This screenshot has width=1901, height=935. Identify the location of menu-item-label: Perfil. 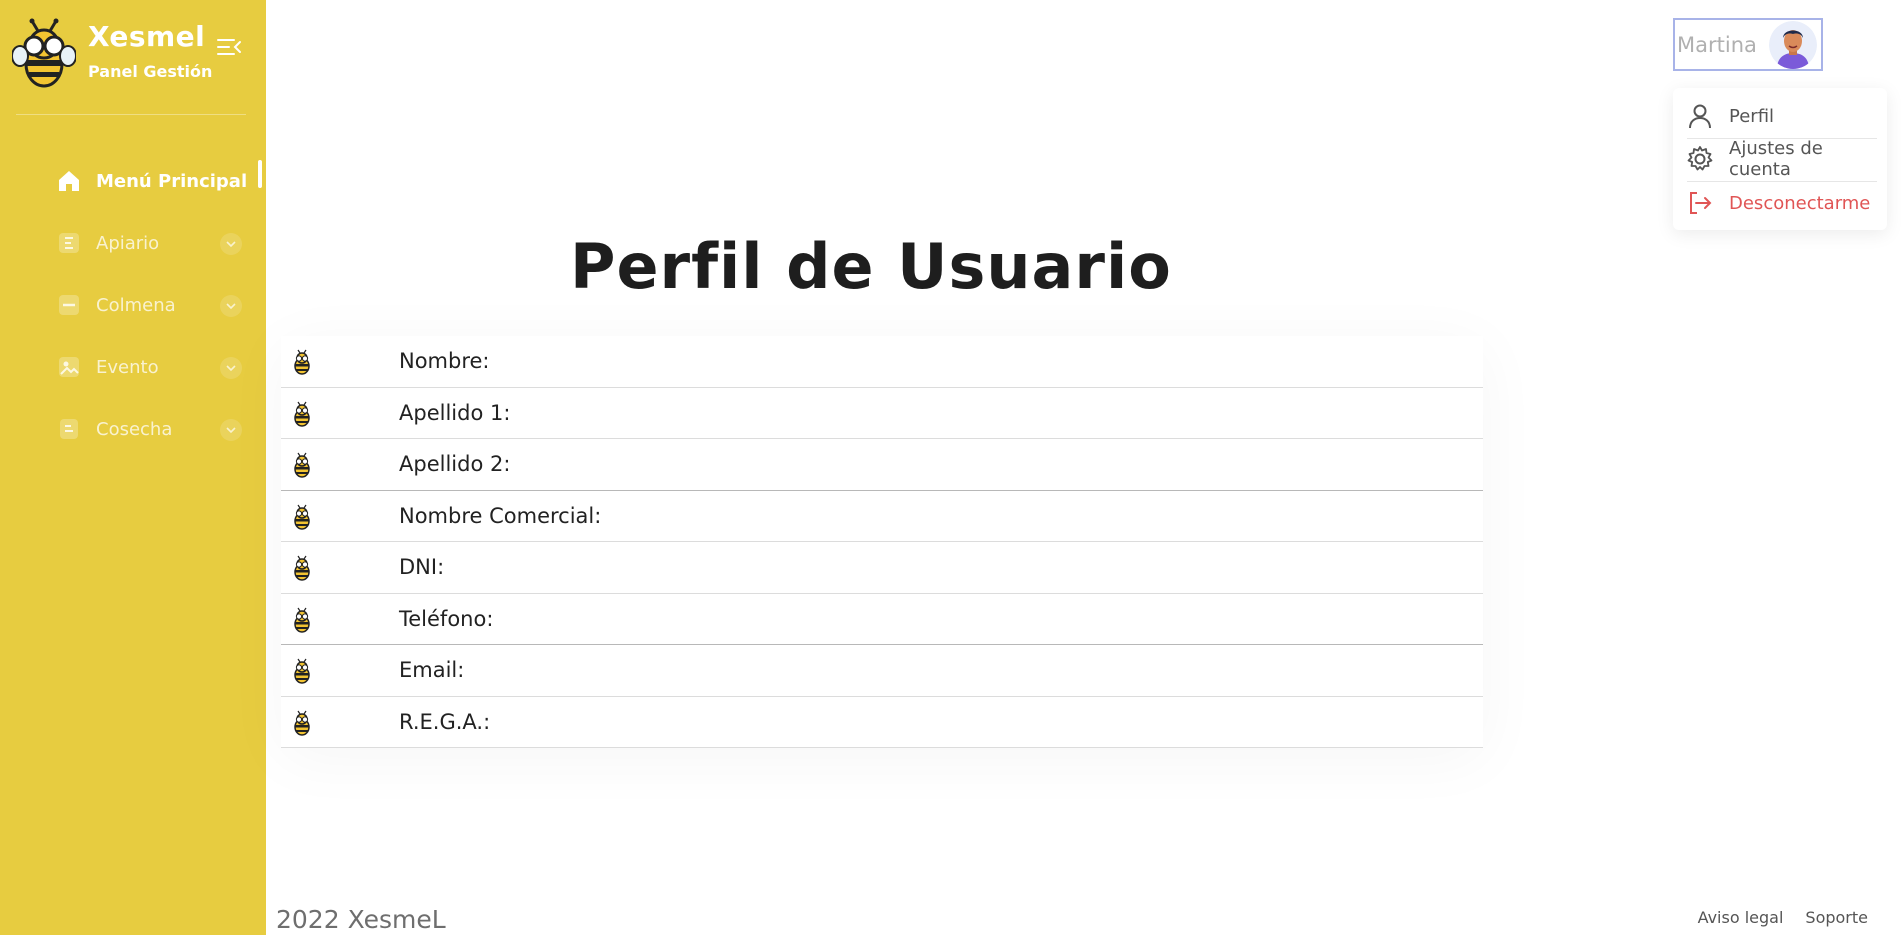
(1752, 116).